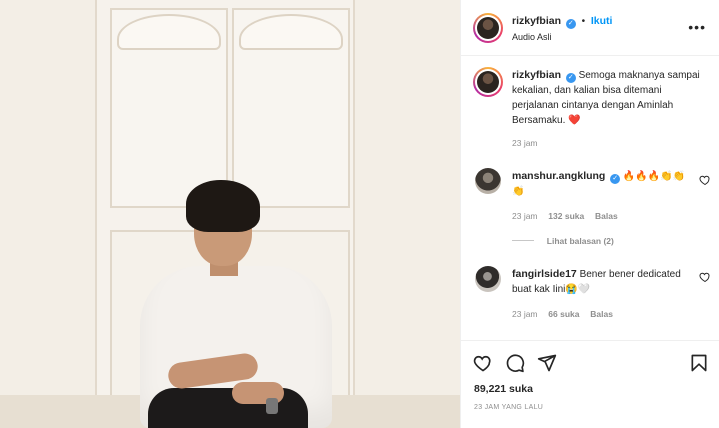 This screenshot has width=719, height=428. I want to click on view-replies: Lihat balasan (2), so click(602, 241).